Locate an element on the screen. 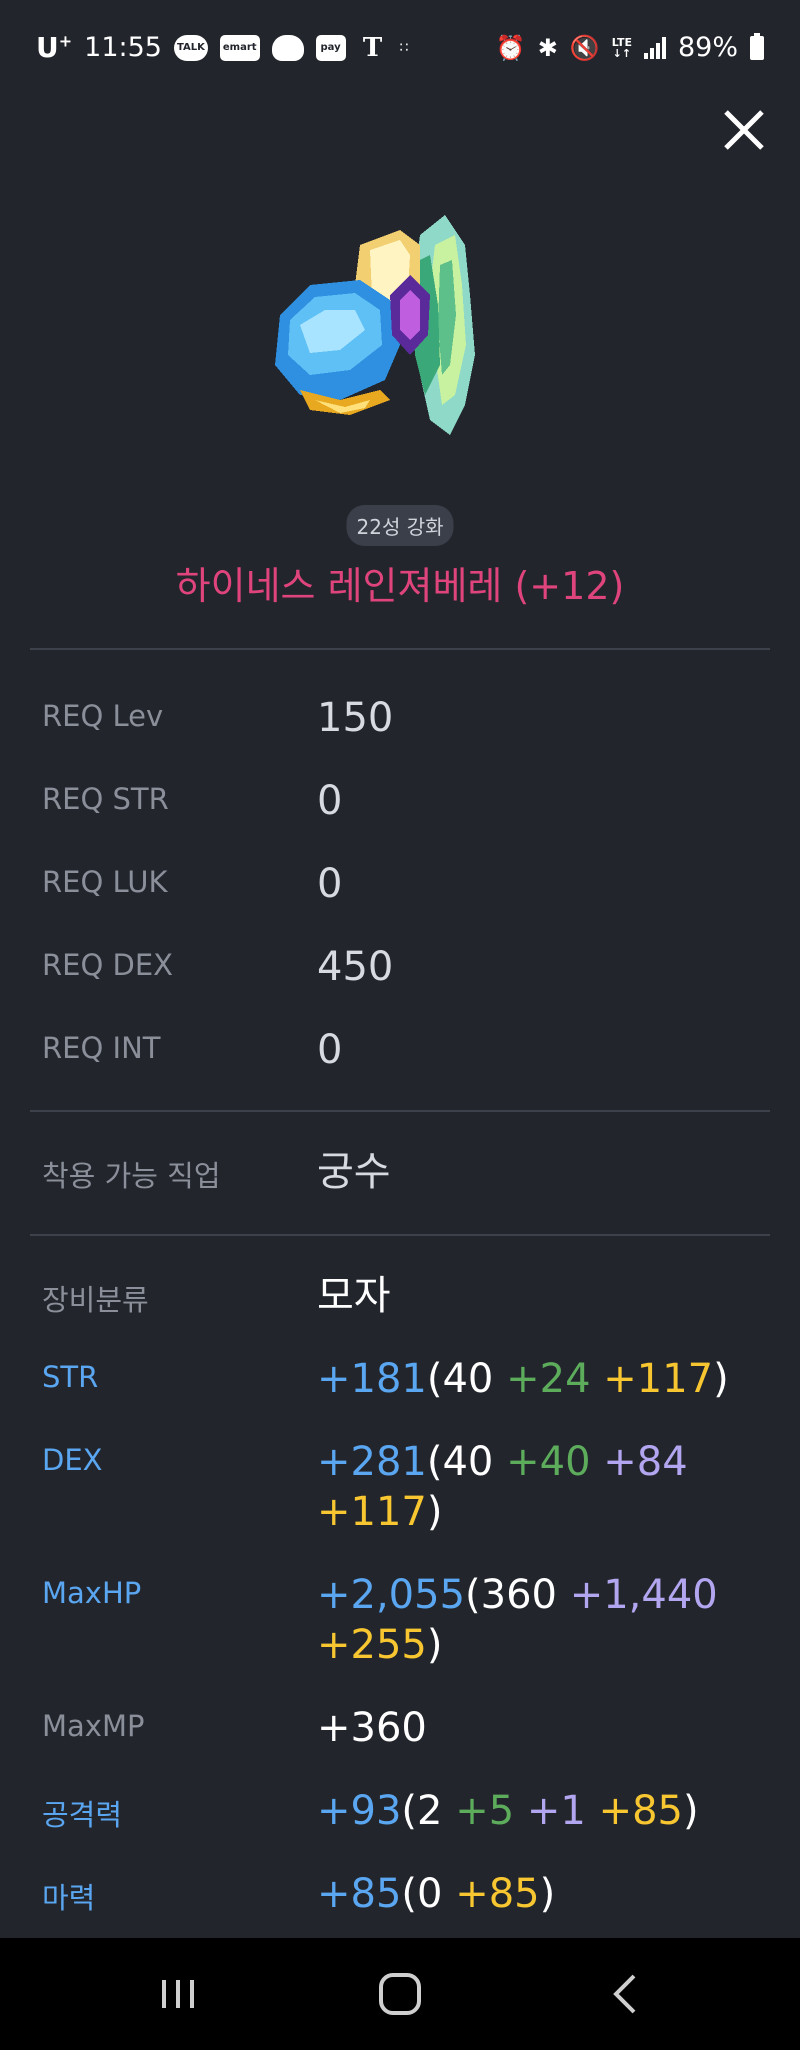  stat-total: +85 is located at coordinates (359, 1894).